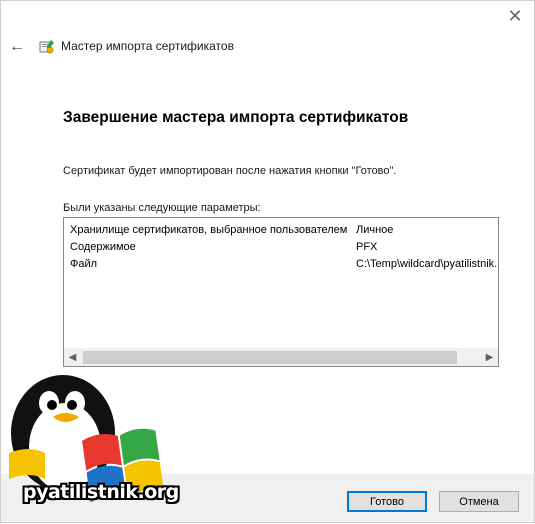 The height and width of the screenshot is (524, 535). Describe the element at coordinates (17, 47) in the screenshot. I see `back-arrow-icon: ←` at that location.